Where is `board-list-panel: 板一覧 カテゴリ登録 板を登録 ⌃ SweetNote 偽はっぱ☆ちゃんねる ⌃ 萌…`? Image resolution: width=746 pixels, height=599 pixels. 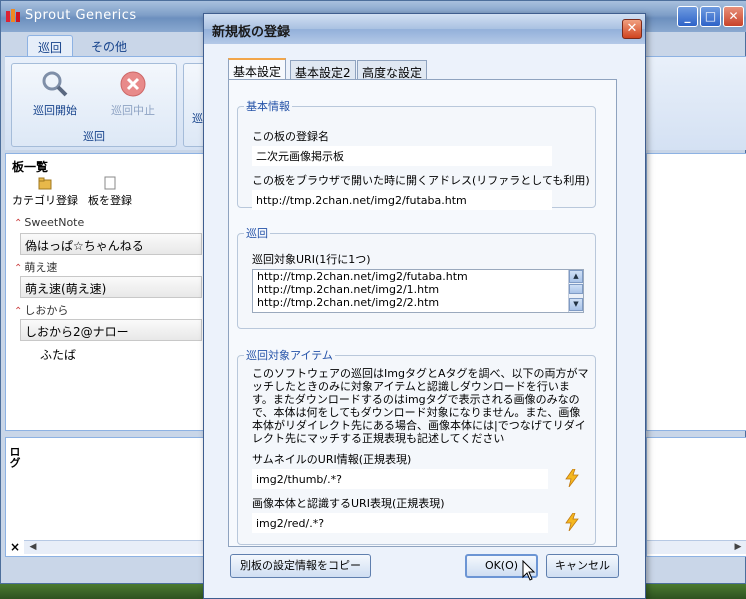 board-list-panel: 板一覧 カテゴリ登録 板を登録 ⌃ SweetNote 偽はっぱ☆ちゃんねる ⌃ 萌… is located at coordinates (105, 292).